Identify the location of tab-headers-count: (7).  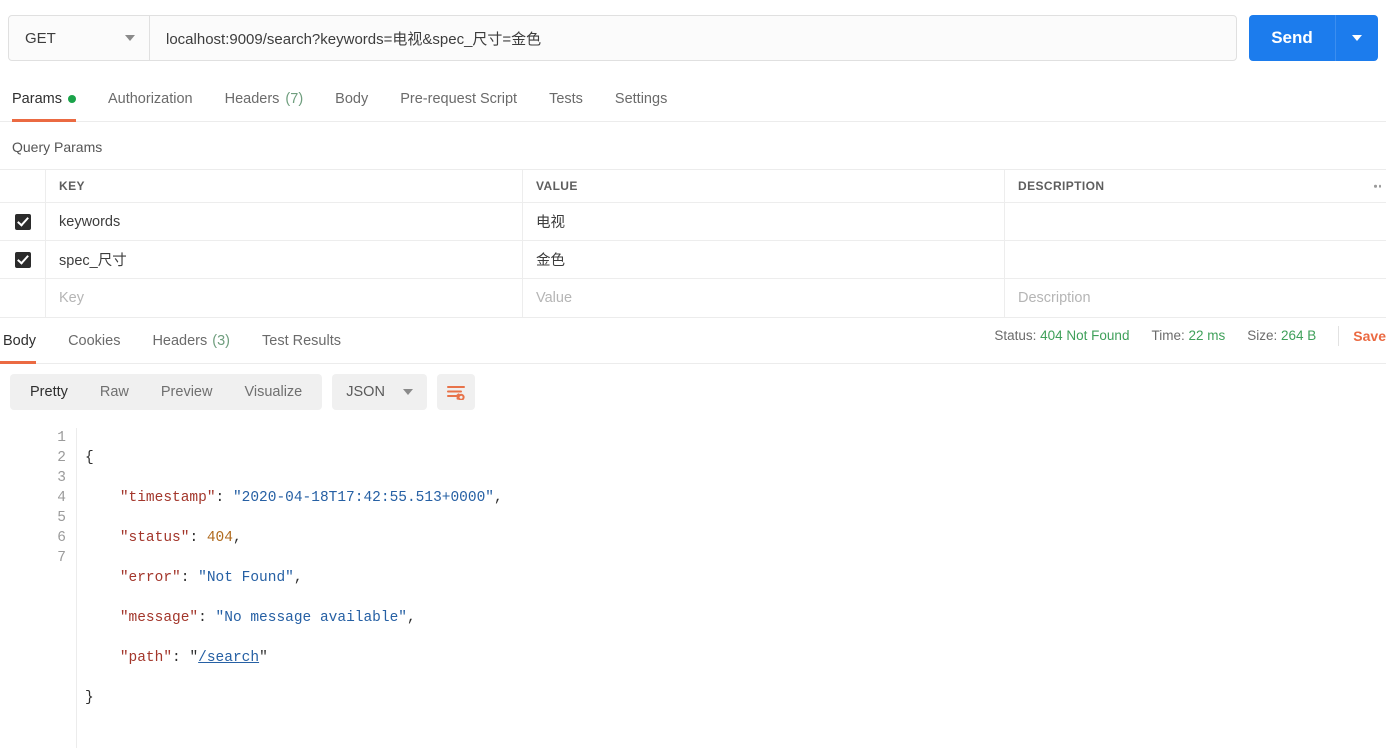
(294, 98).